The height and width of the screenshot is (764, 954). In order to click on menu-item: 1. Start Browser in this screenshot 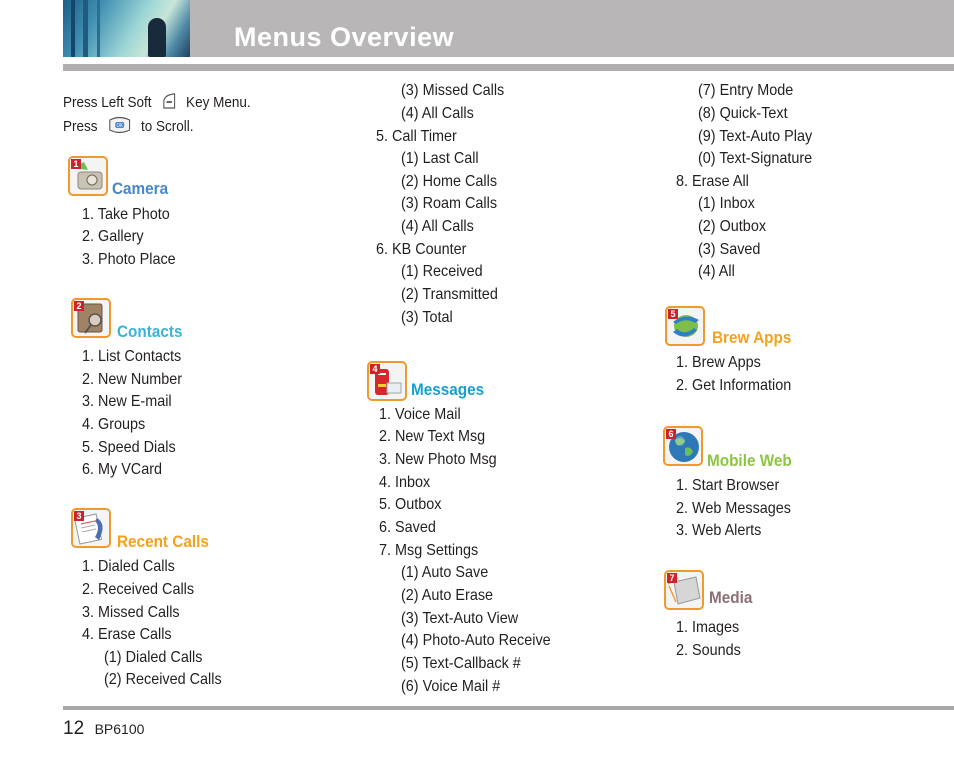, I will do `click(727, 486)`.